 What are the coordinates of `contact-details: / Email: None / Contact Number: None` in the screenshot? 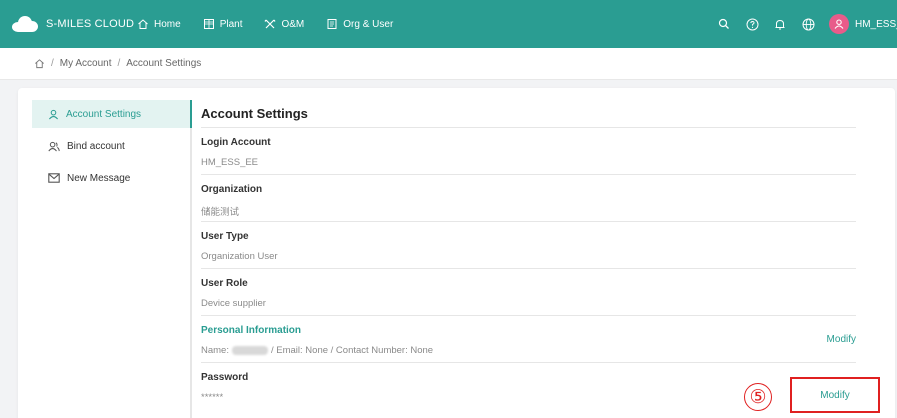 It's located at (352, 350).